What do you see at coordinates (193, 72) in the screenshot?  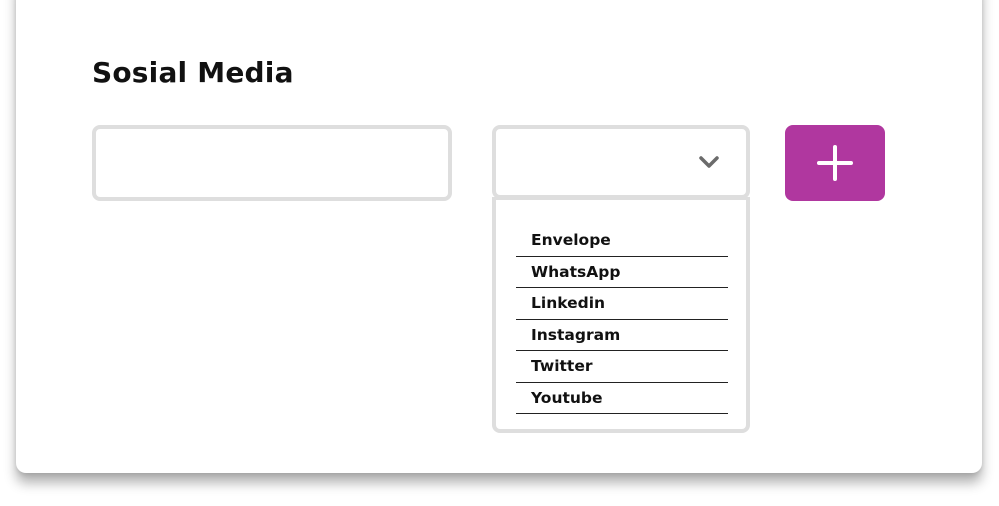 I see `section-title: Sosial Media` at bounding box center [193, 72].